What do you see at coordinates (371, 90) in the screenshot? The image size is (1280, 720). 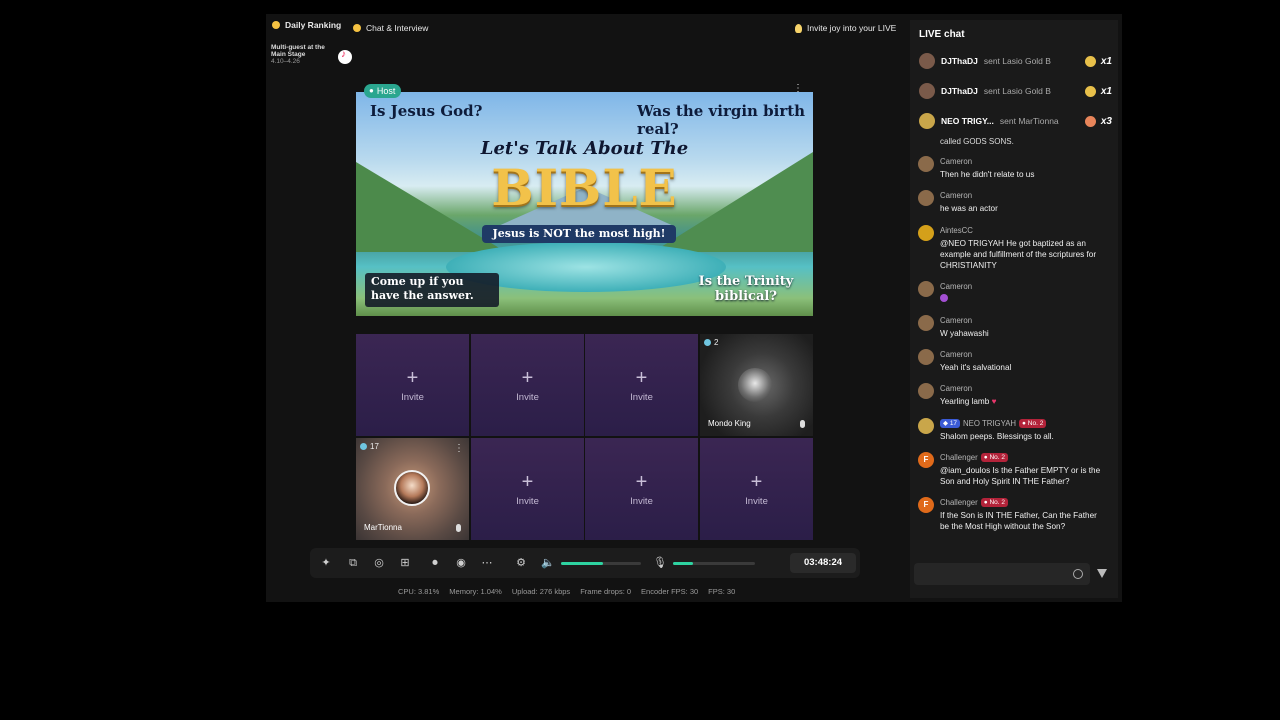 I see `person-icon: ●` at bounding box center [371, 90].